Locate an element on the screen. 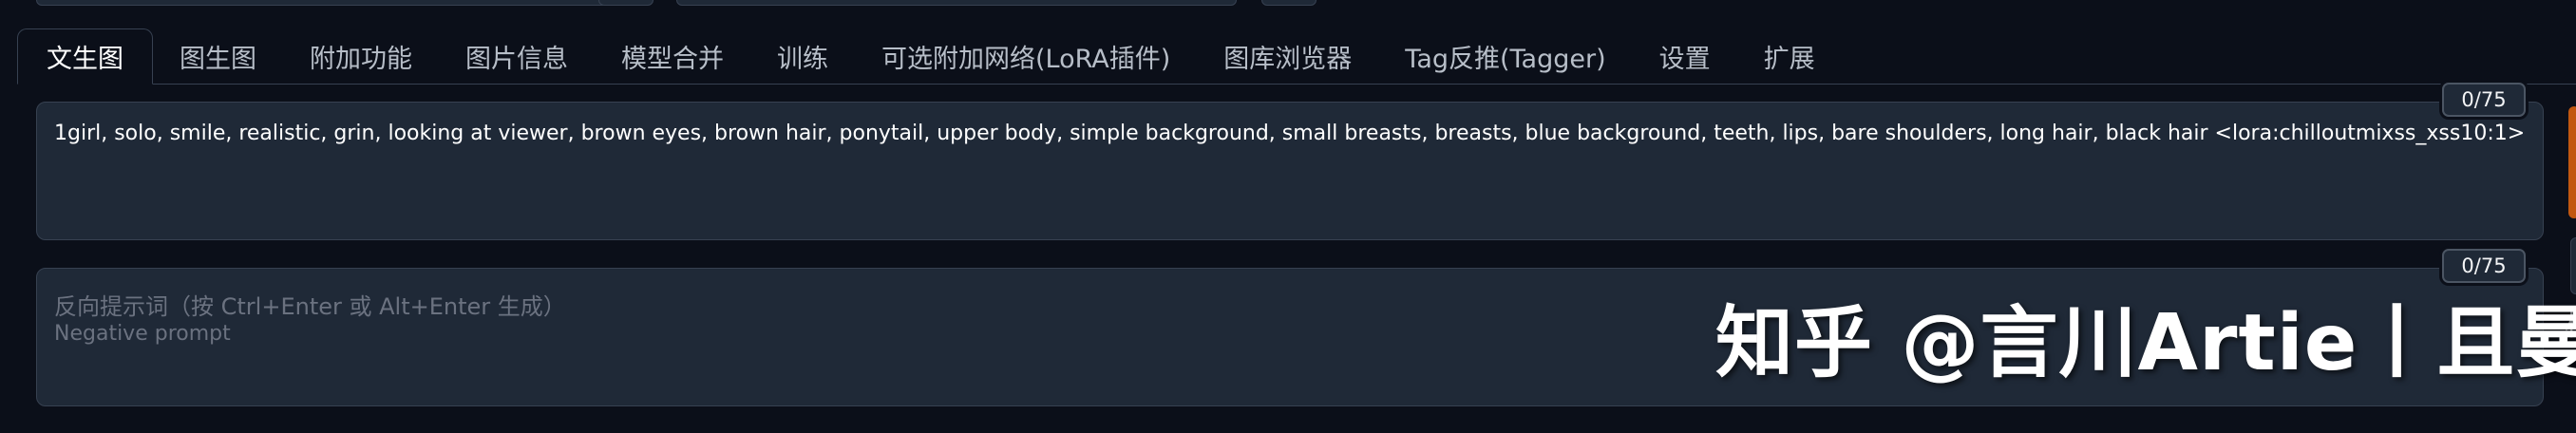 Image resolution: width=2576 pixels, height=433 pixels. tab-extensions: 扩展 is located at coordinates (1789, 56).